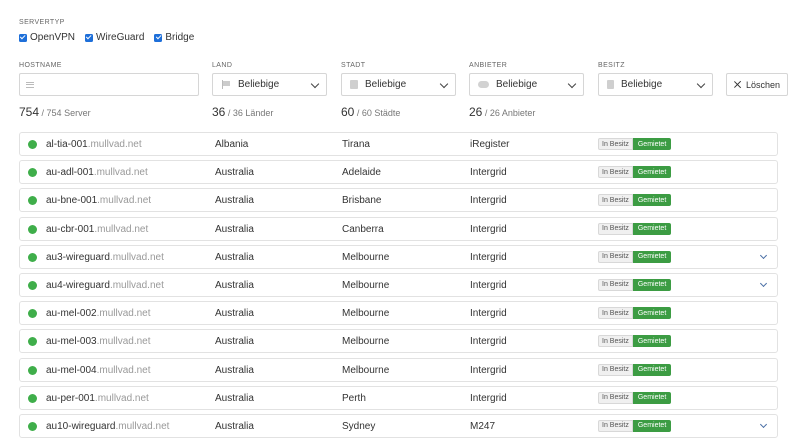  I want to click on close-icon, so click(737, 84).